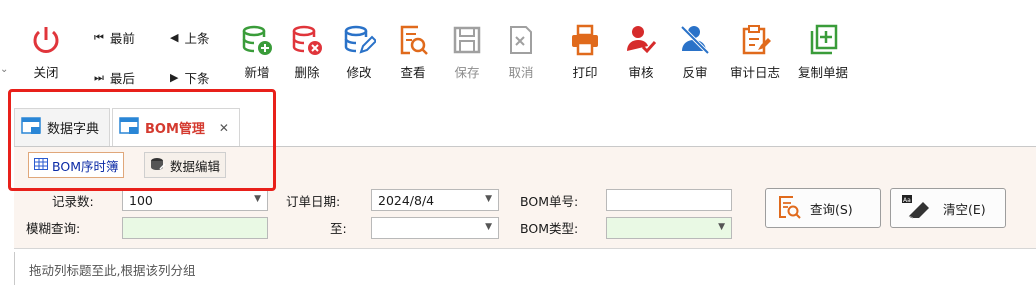 The height and width of the screenshot is (285, 1036). Describe the element at coordinates (359, 40) in the screenshot. I see `database-edit-icon` at that location.